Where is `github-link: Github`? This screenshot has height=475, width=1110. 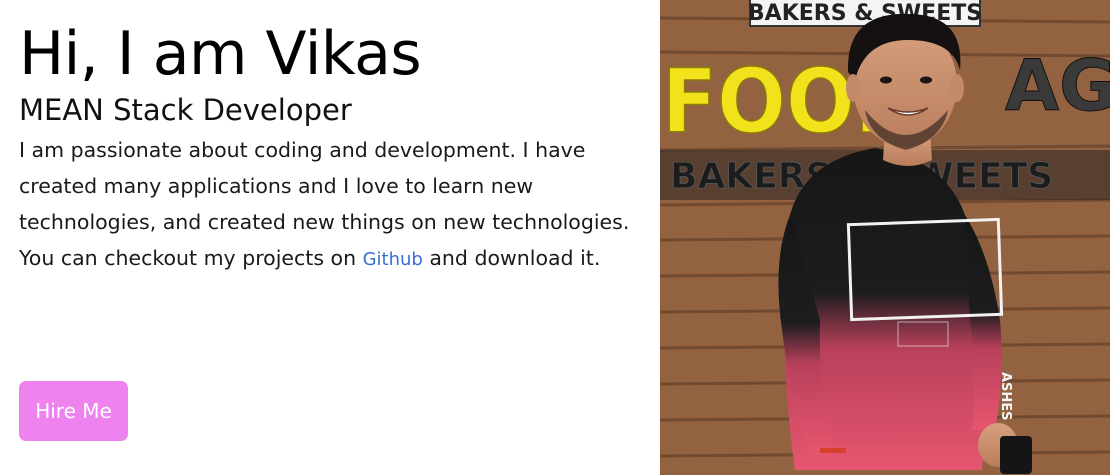 github-link: Github is located at coordinates (393, 259).